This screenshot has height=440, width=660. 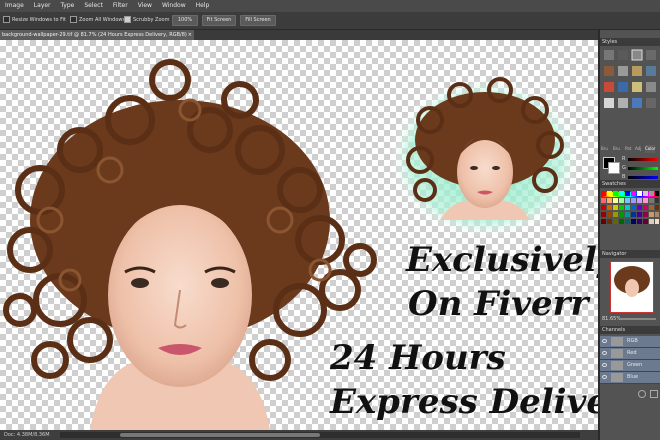 I want to click on red-label: R, so click(x=624, y=159).